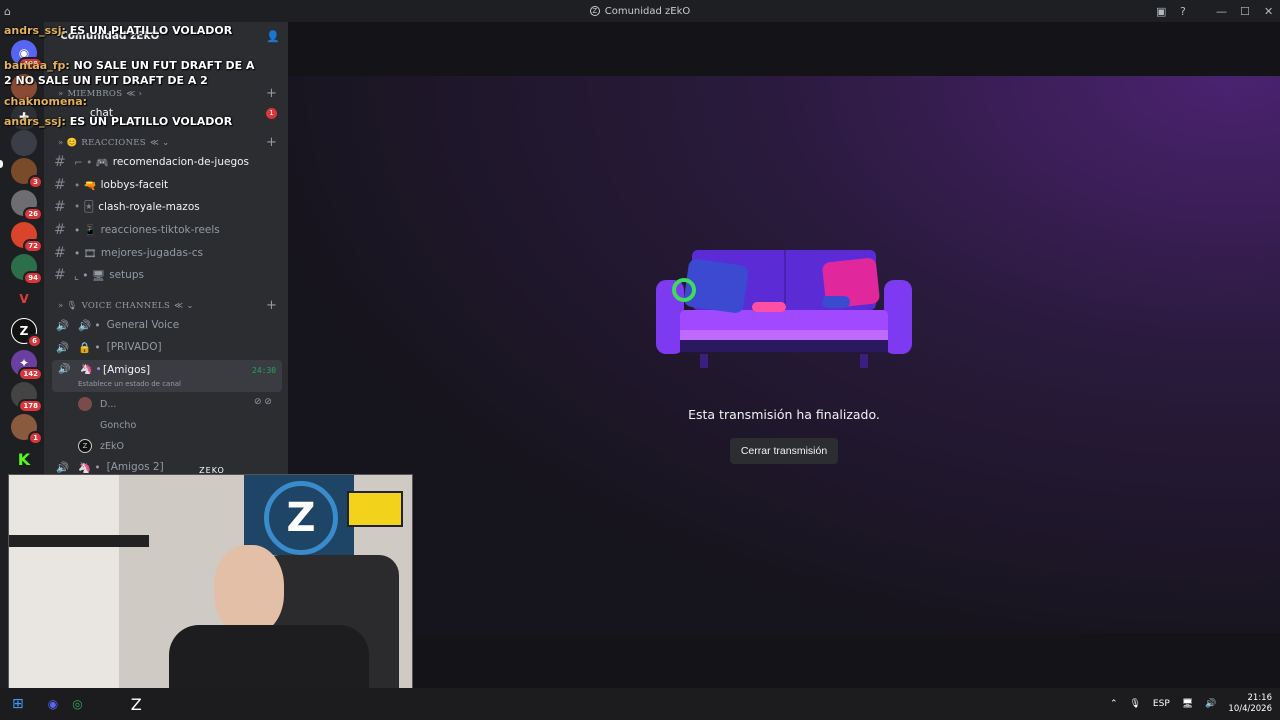  What do you see at coordinates (186, 185) in the screenshot?
I see `channel-lobbys: # • 🔫 lobbys-faceit` at bounding box center [186, 185].